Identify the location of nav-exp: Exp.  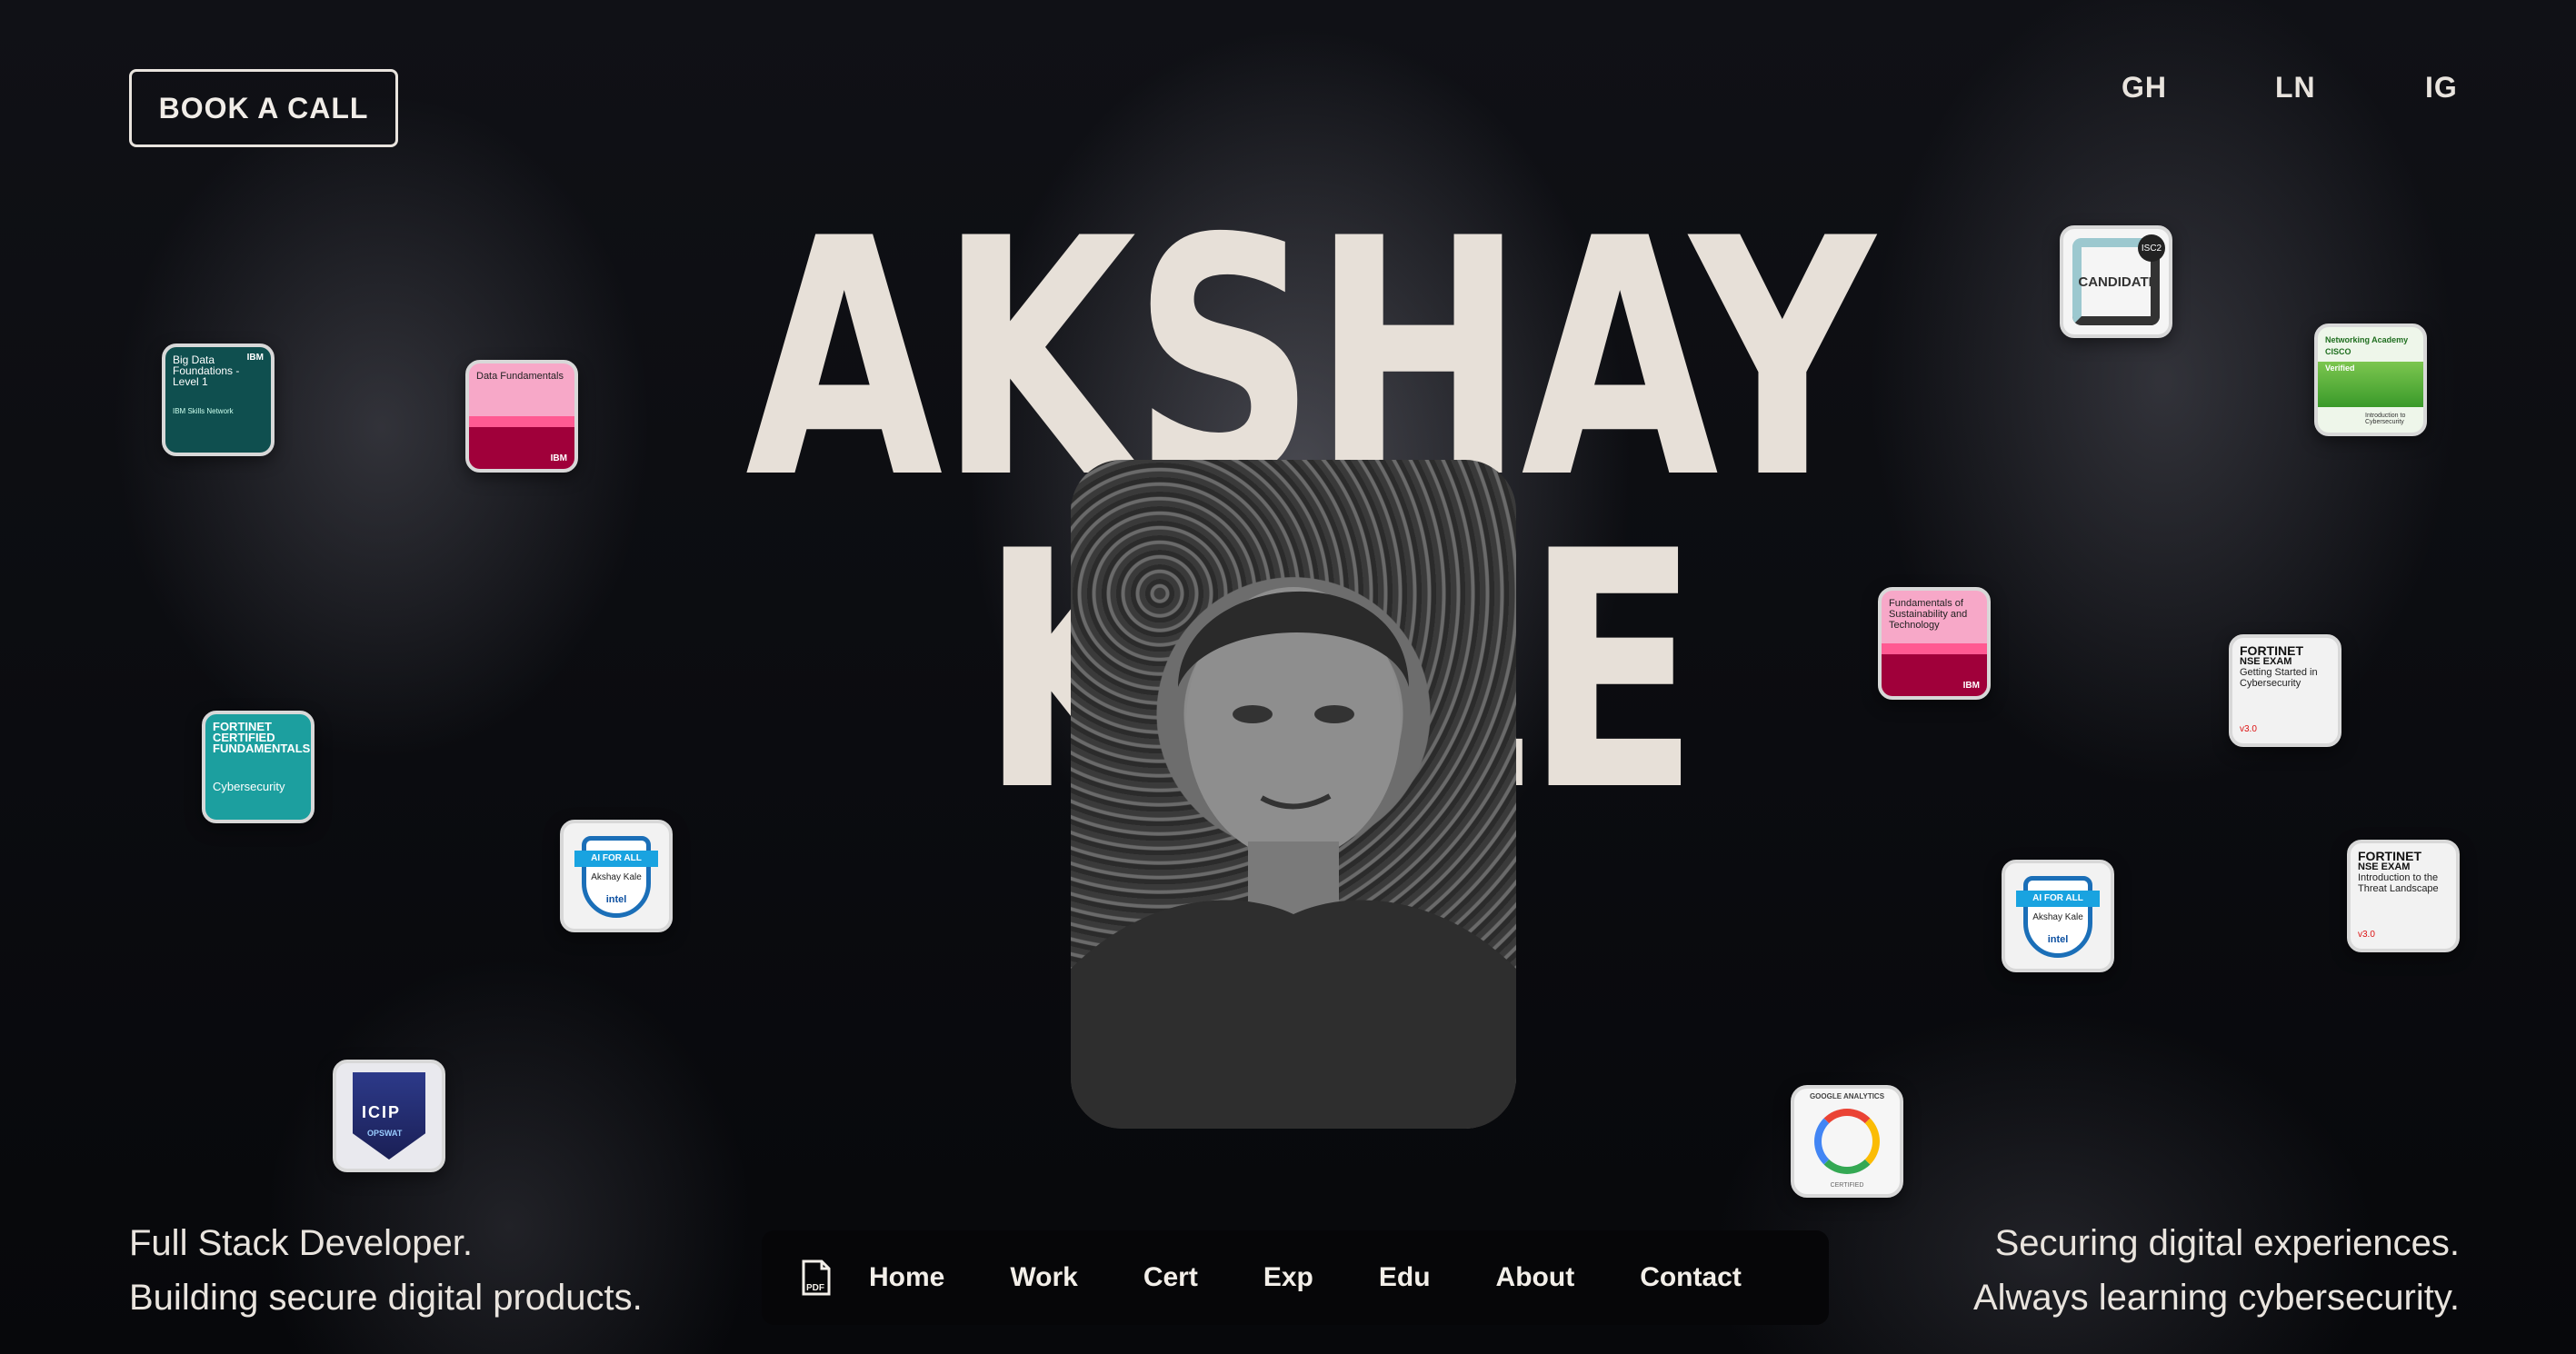
(1288, 1277).